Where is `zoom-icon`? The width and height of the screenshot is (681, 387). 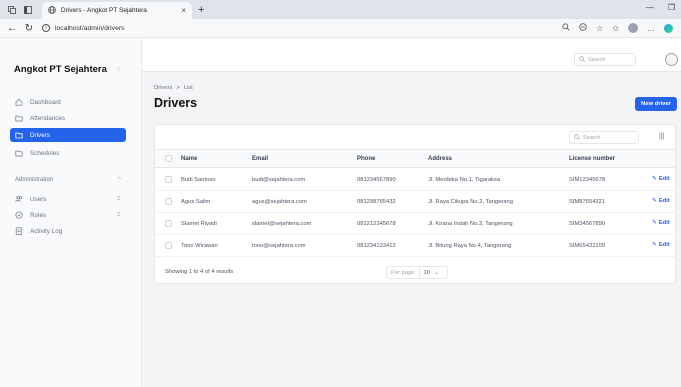 zoom-icon is located at coordinates (566, 28).